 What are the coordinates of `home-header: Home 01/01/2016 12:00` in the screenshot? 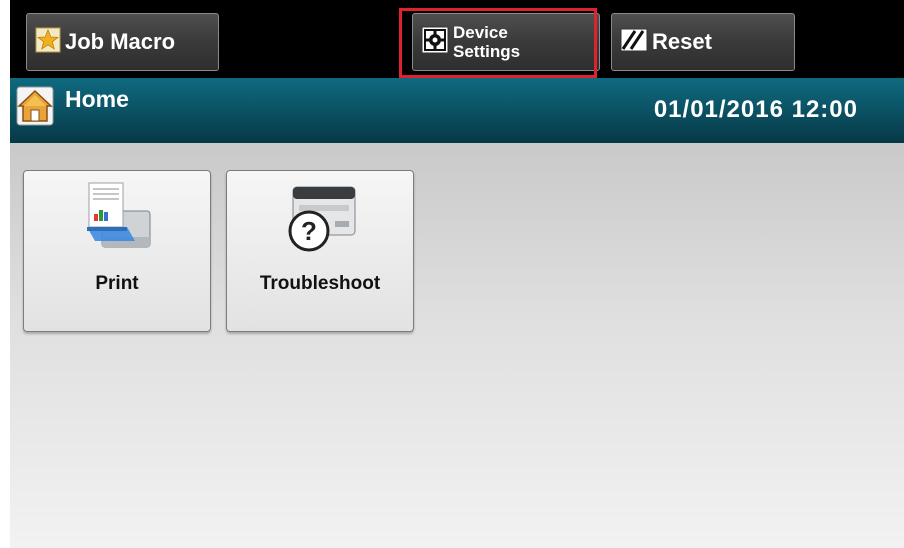 It's located at (457, 110).